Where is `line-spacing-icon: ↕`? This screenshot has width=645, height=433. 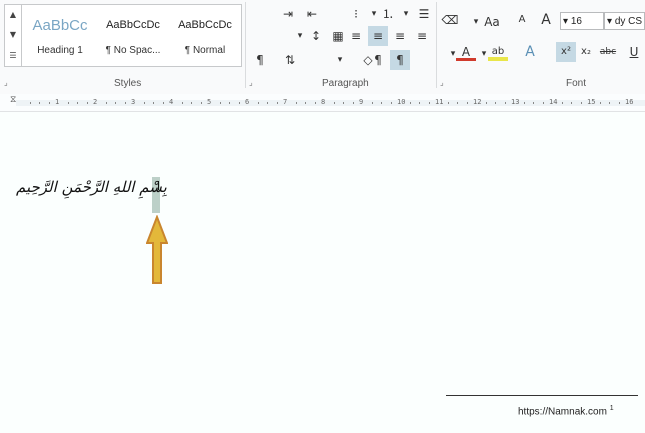
line-spacing-icon: ↕ is located at coordinates (316, 36).